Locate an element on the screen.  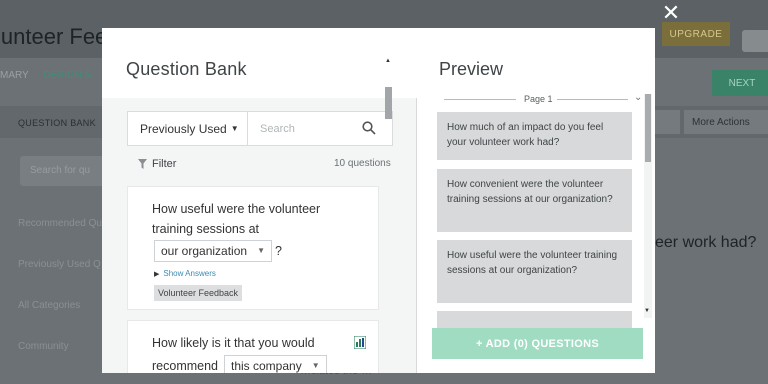
question-text-prefix: recommend is located at coordinates (185, 366).